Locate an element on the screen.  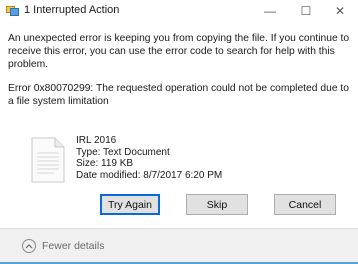
maximize-button: ☐ is located at coordinates (306, 11).